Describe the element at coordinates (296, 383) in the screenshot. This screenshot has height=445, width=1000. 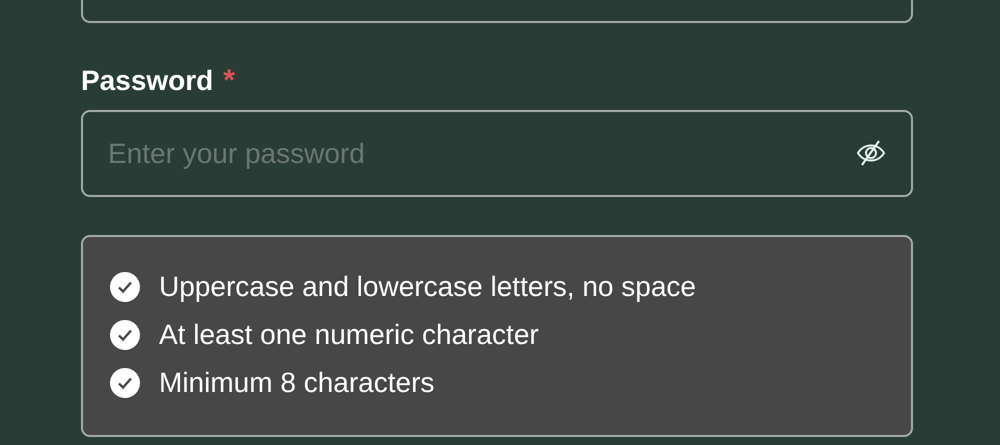
I see `requirement-text: Minimum 8 characters` at that location.